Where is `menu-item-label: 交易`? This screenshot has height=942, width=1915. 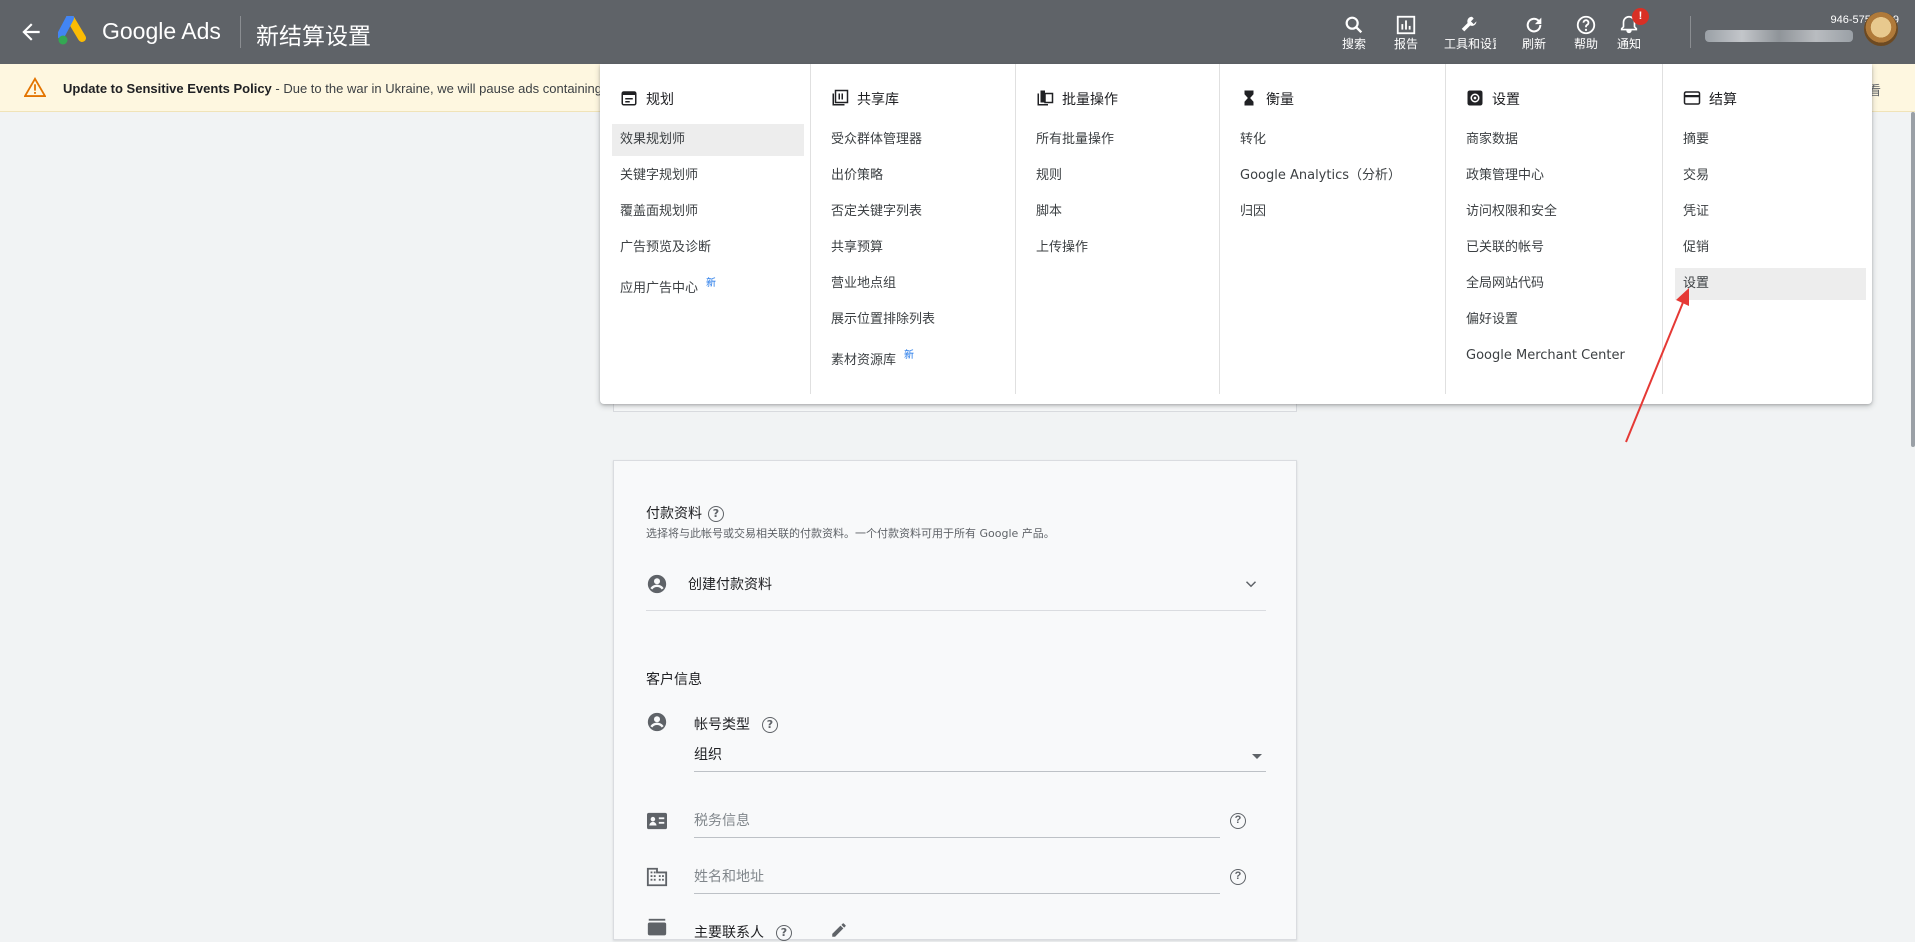
menu-item-label: 交易 is located at coordinates (1696, 175).